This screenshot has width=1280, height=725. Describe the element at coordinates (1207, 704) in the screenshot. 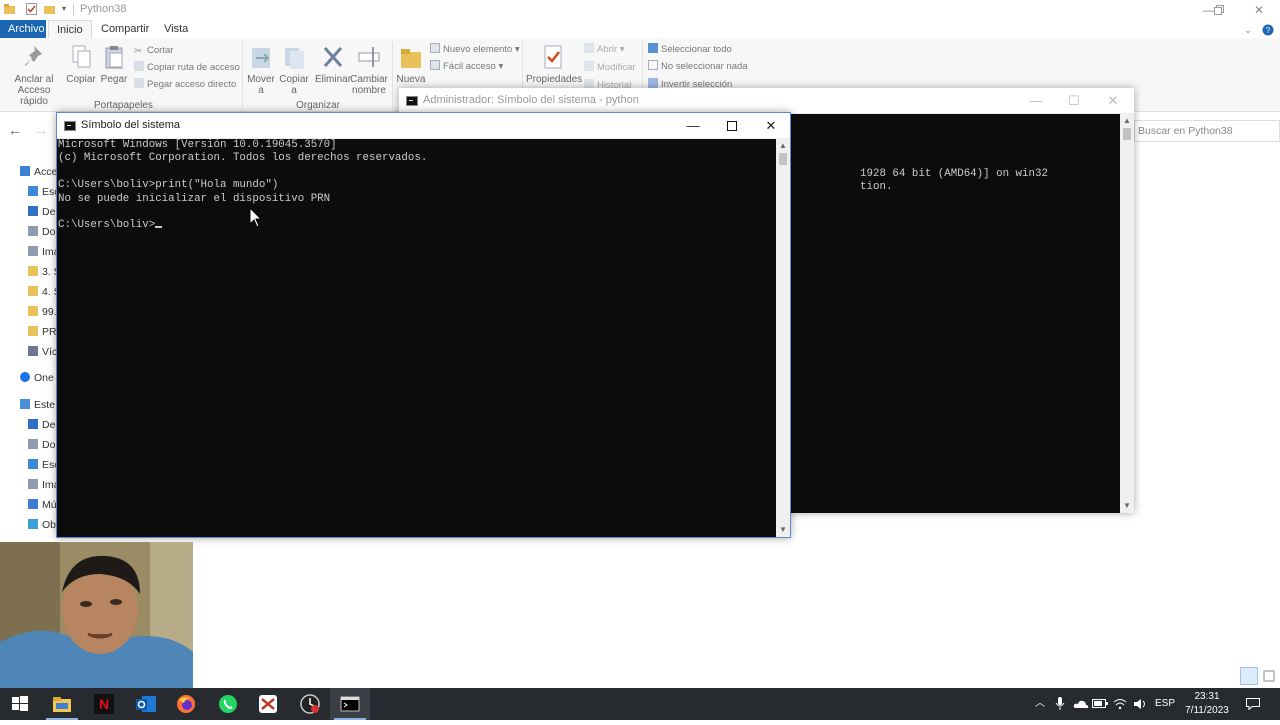

I see `clock: 23:31 7/11/2023` at that location.